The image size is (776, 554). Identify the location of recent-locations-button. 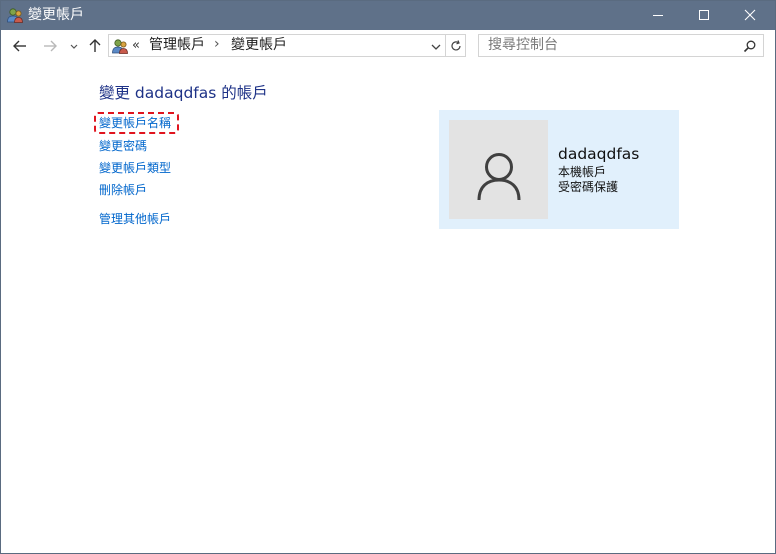
(74, 46).